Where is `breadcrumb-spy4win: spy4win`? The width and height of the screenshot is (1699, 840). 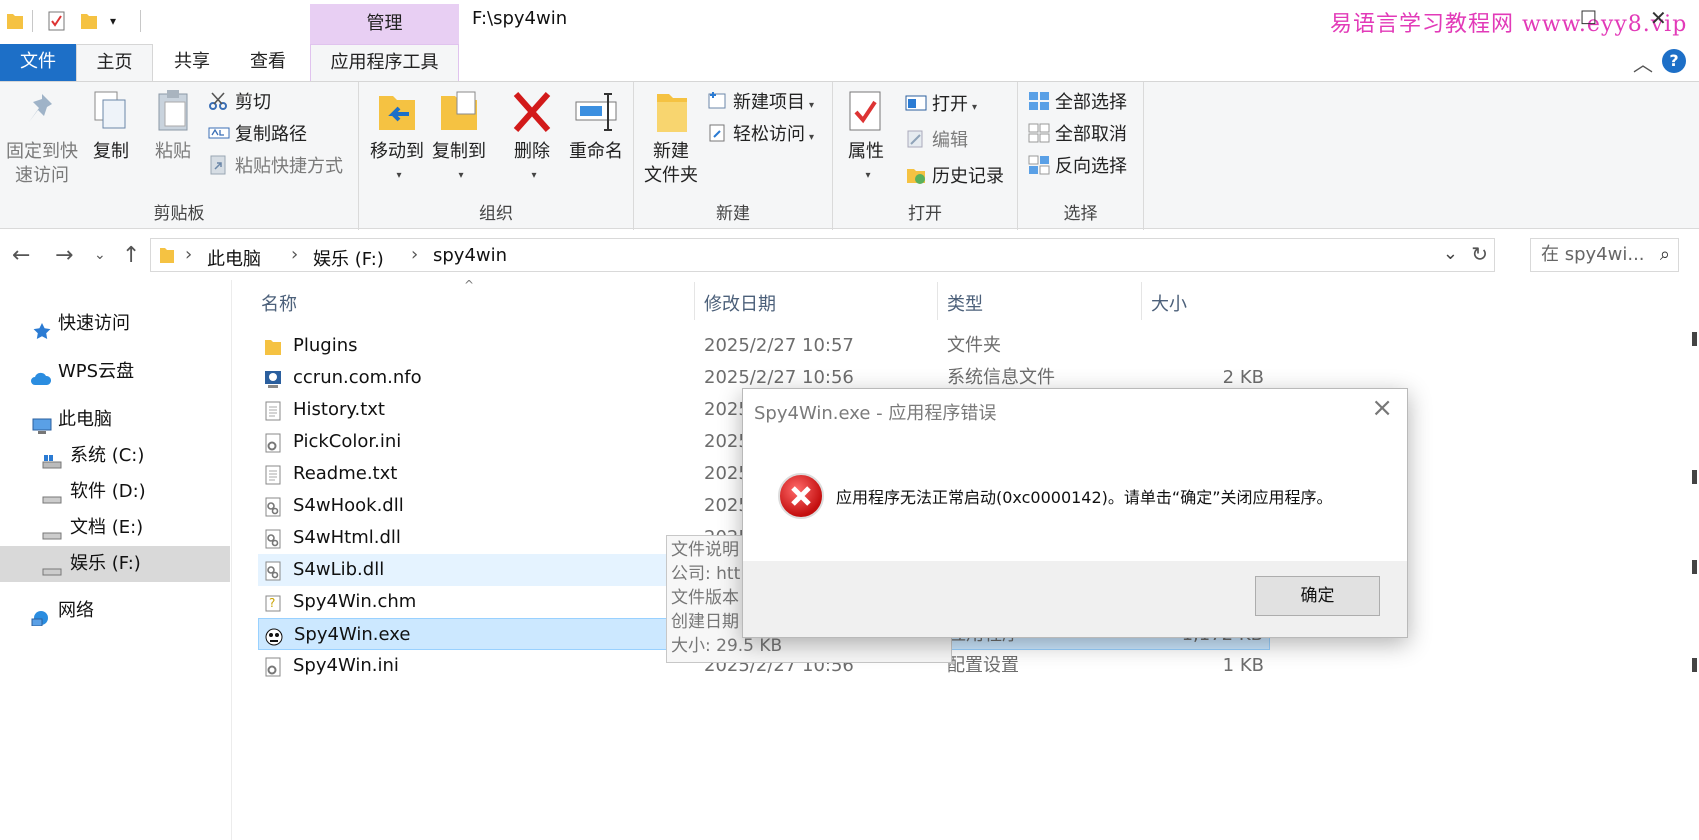 breadcrumb-spy4win: spy4win is located at coordinates (470, 255).